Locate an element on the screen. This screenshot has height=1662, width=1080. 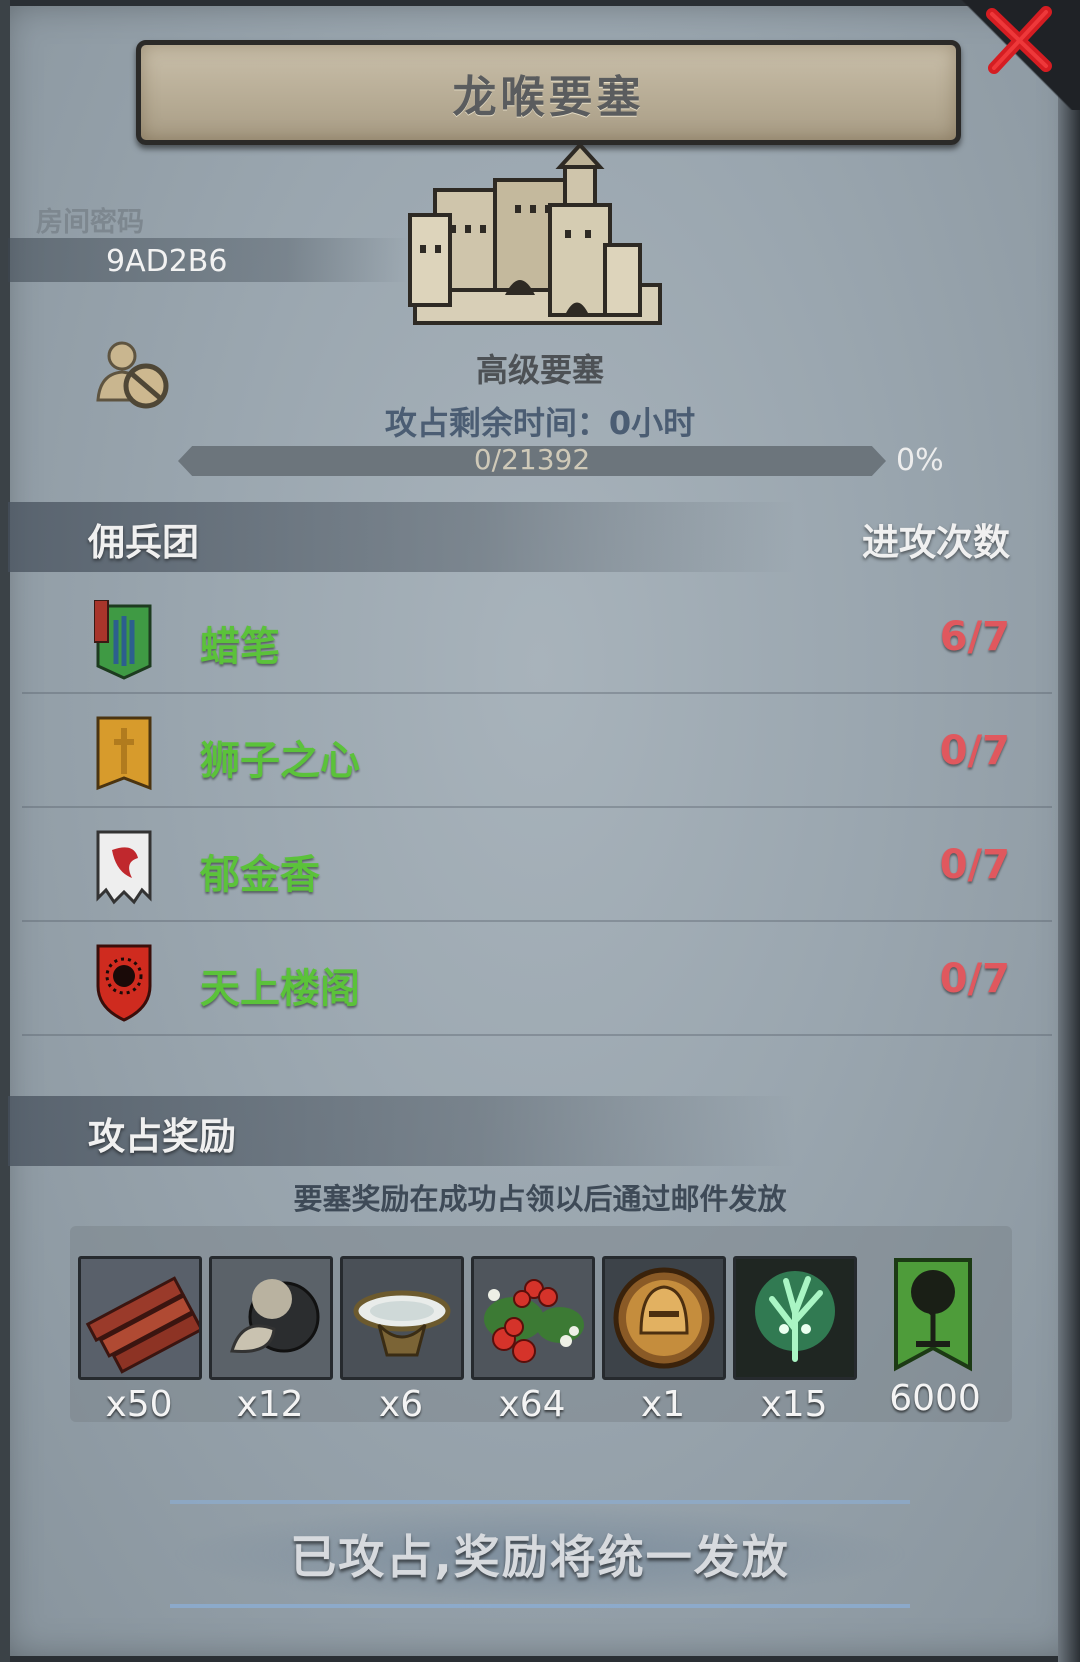
white-dragon-banner-icon is located at coordinates (124, 867).